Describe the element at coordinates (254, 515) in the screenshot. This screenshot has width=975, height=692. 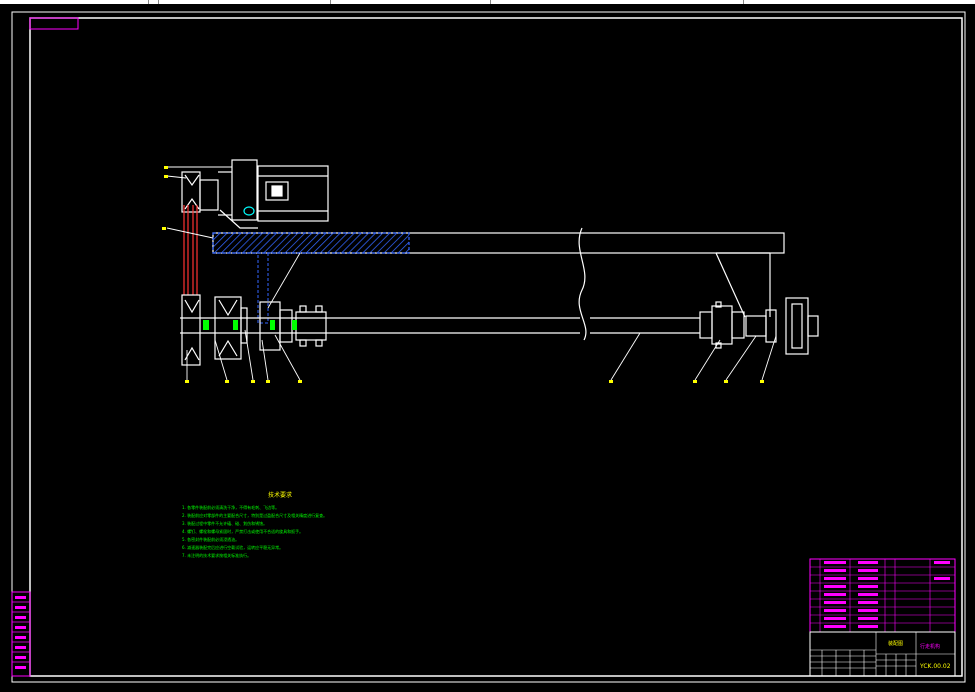
I see `note-line: 2. 装配前应对零部件的主要配合尺寸，特别是过盈配合尺寸及相关精度进行复查。` at that location.